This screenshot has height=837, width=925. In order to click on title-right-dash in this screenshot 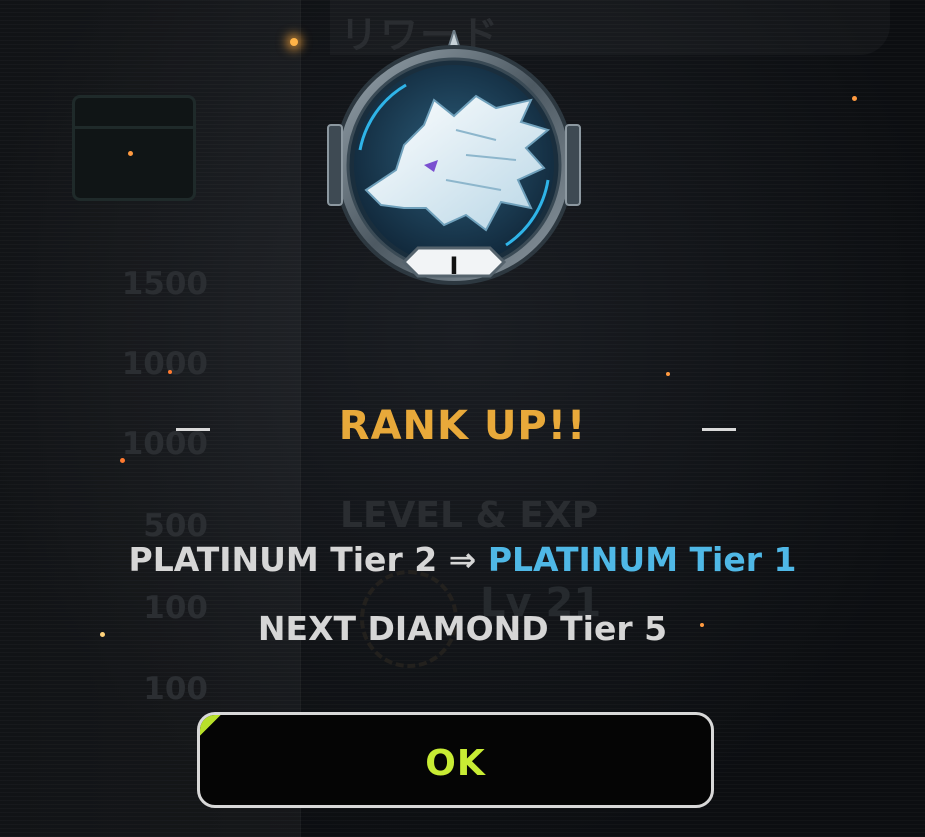, I will do `click(719, 429)`.